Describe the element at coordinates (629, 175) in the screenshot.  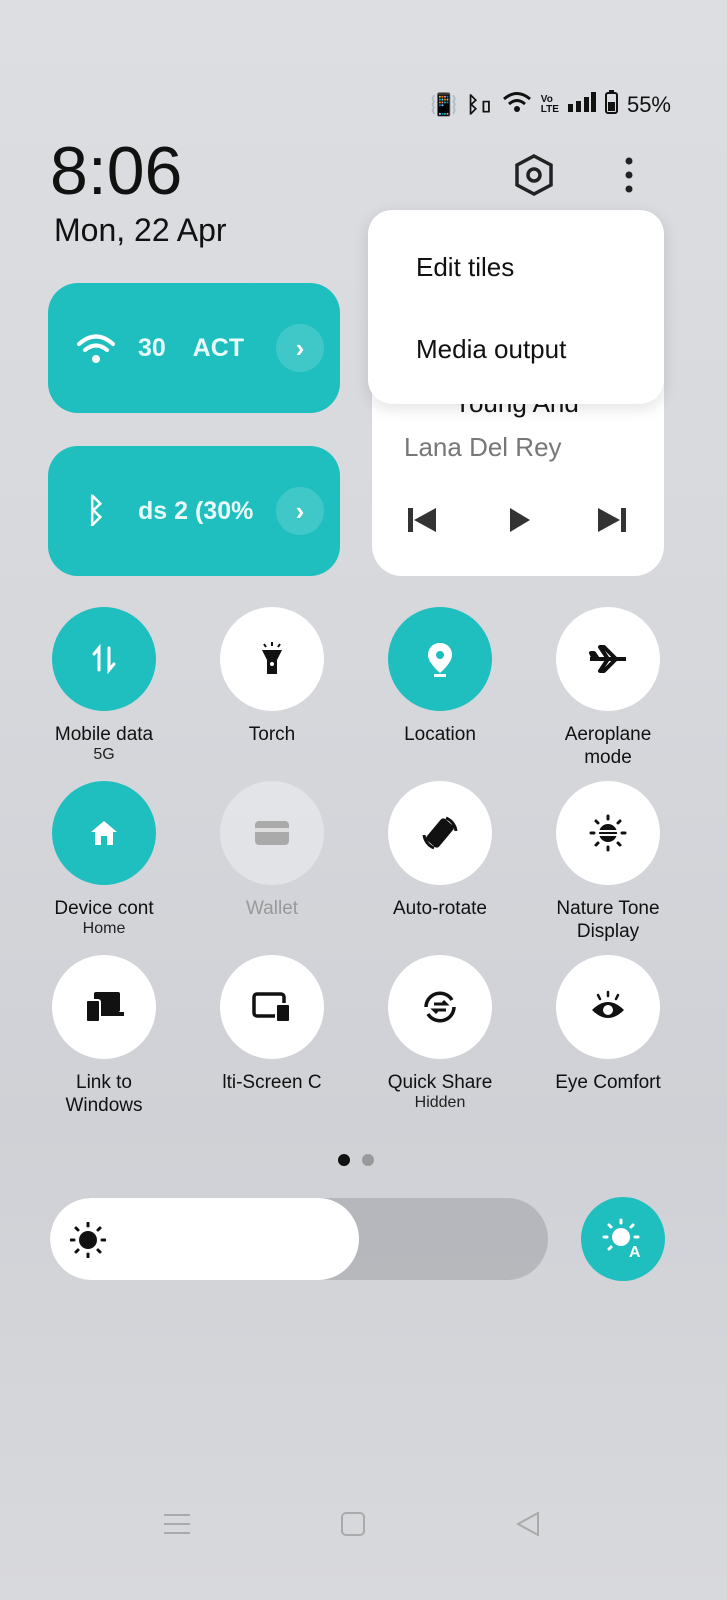
I see `more-vert-icon` at that location.